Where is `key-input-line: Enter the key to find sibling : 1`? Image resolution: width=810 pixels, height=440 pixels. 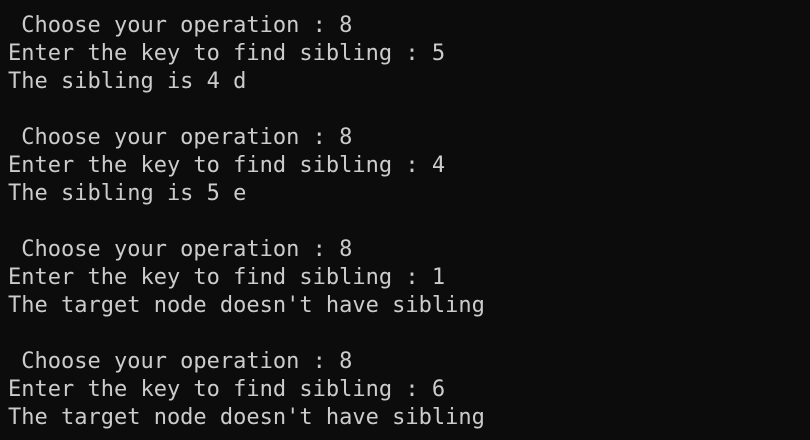
key-input-line: Enter the key to find sibling : 1 is located at coordinates (227, 277).